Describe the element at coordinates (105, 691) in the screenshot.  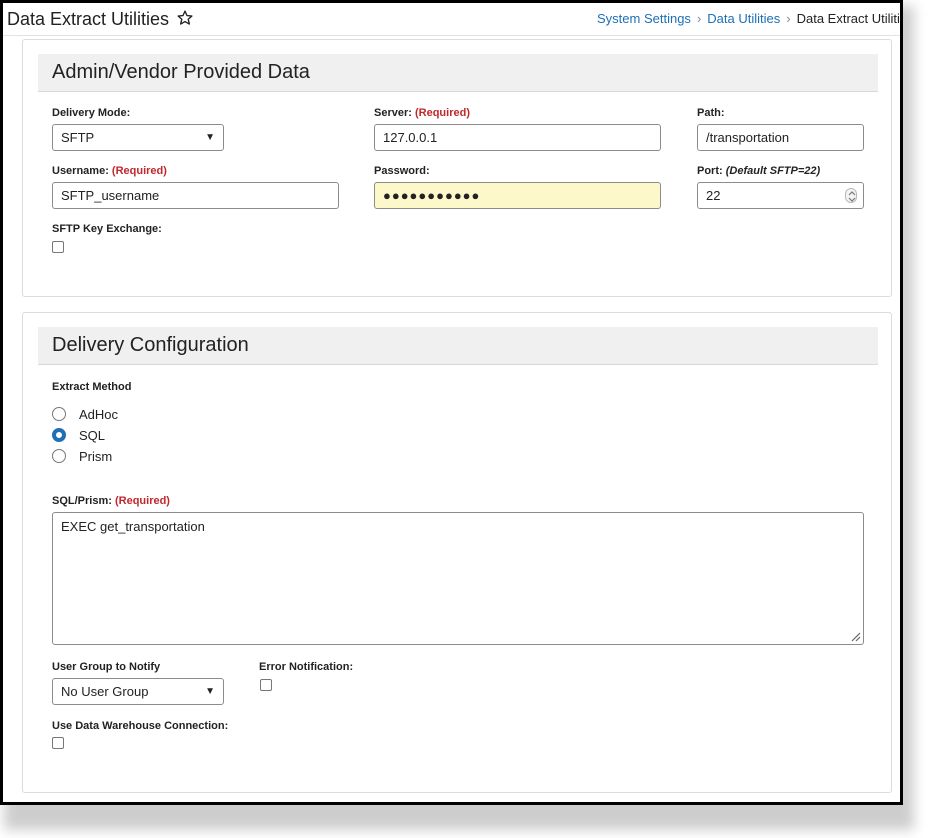
I see `user-group-value: No User Group` at that location.